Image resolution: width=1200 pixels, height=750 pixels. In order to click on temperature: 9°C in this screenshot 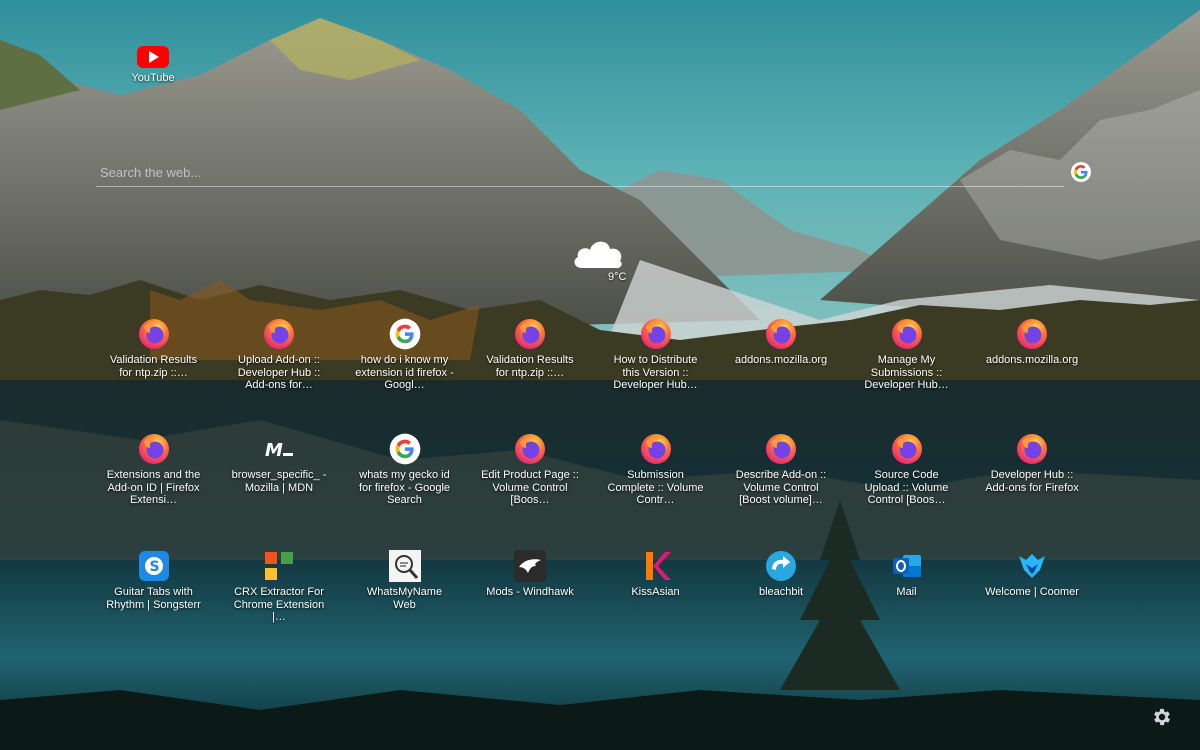, I will do `click(617, 277)`.